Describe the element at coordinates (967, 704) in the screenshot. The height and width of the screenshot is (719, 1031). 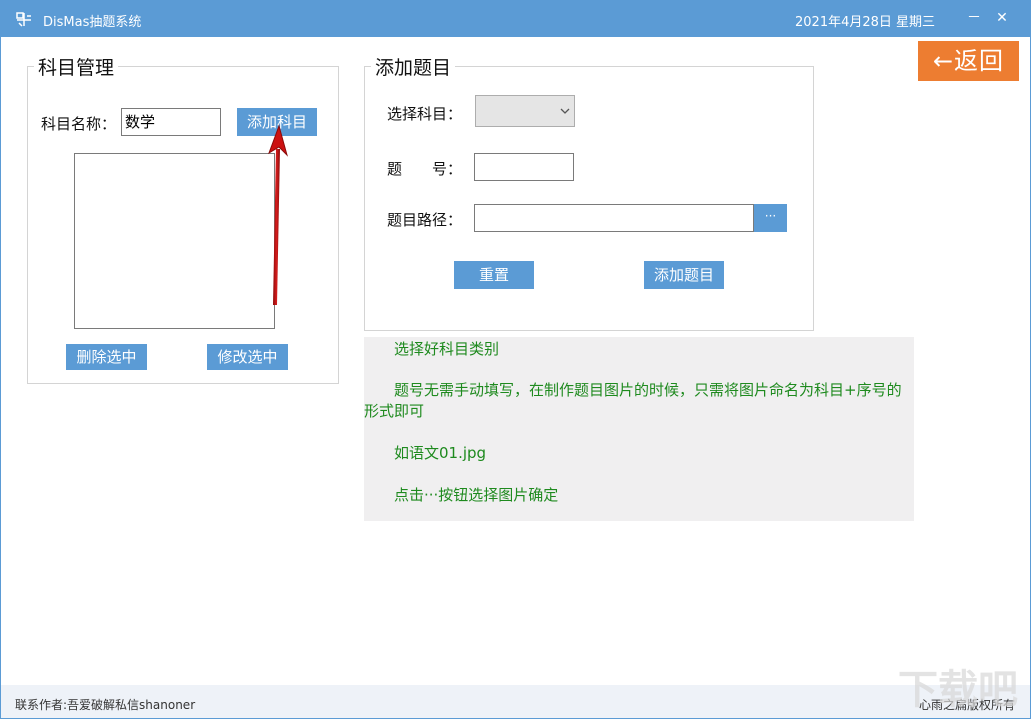
I see `copyright-text: 心雨之扁版权所有` at that location.